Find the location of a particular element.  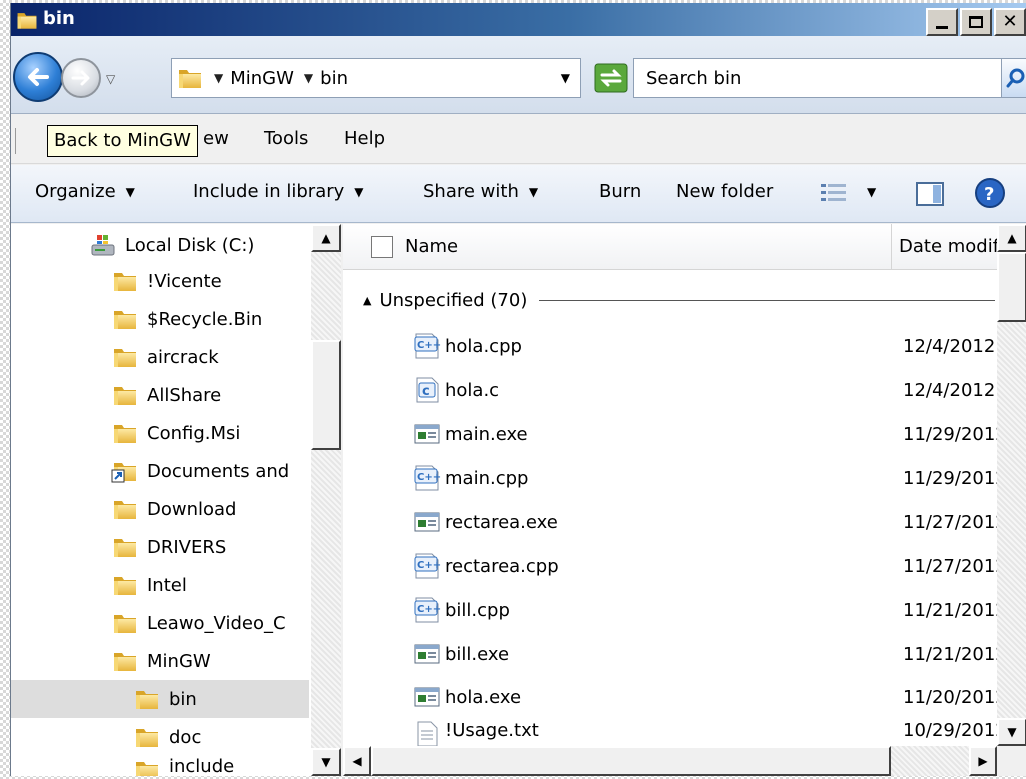

file-row: main.cpp 11/29/2012 is located at coordinates (713, 478).